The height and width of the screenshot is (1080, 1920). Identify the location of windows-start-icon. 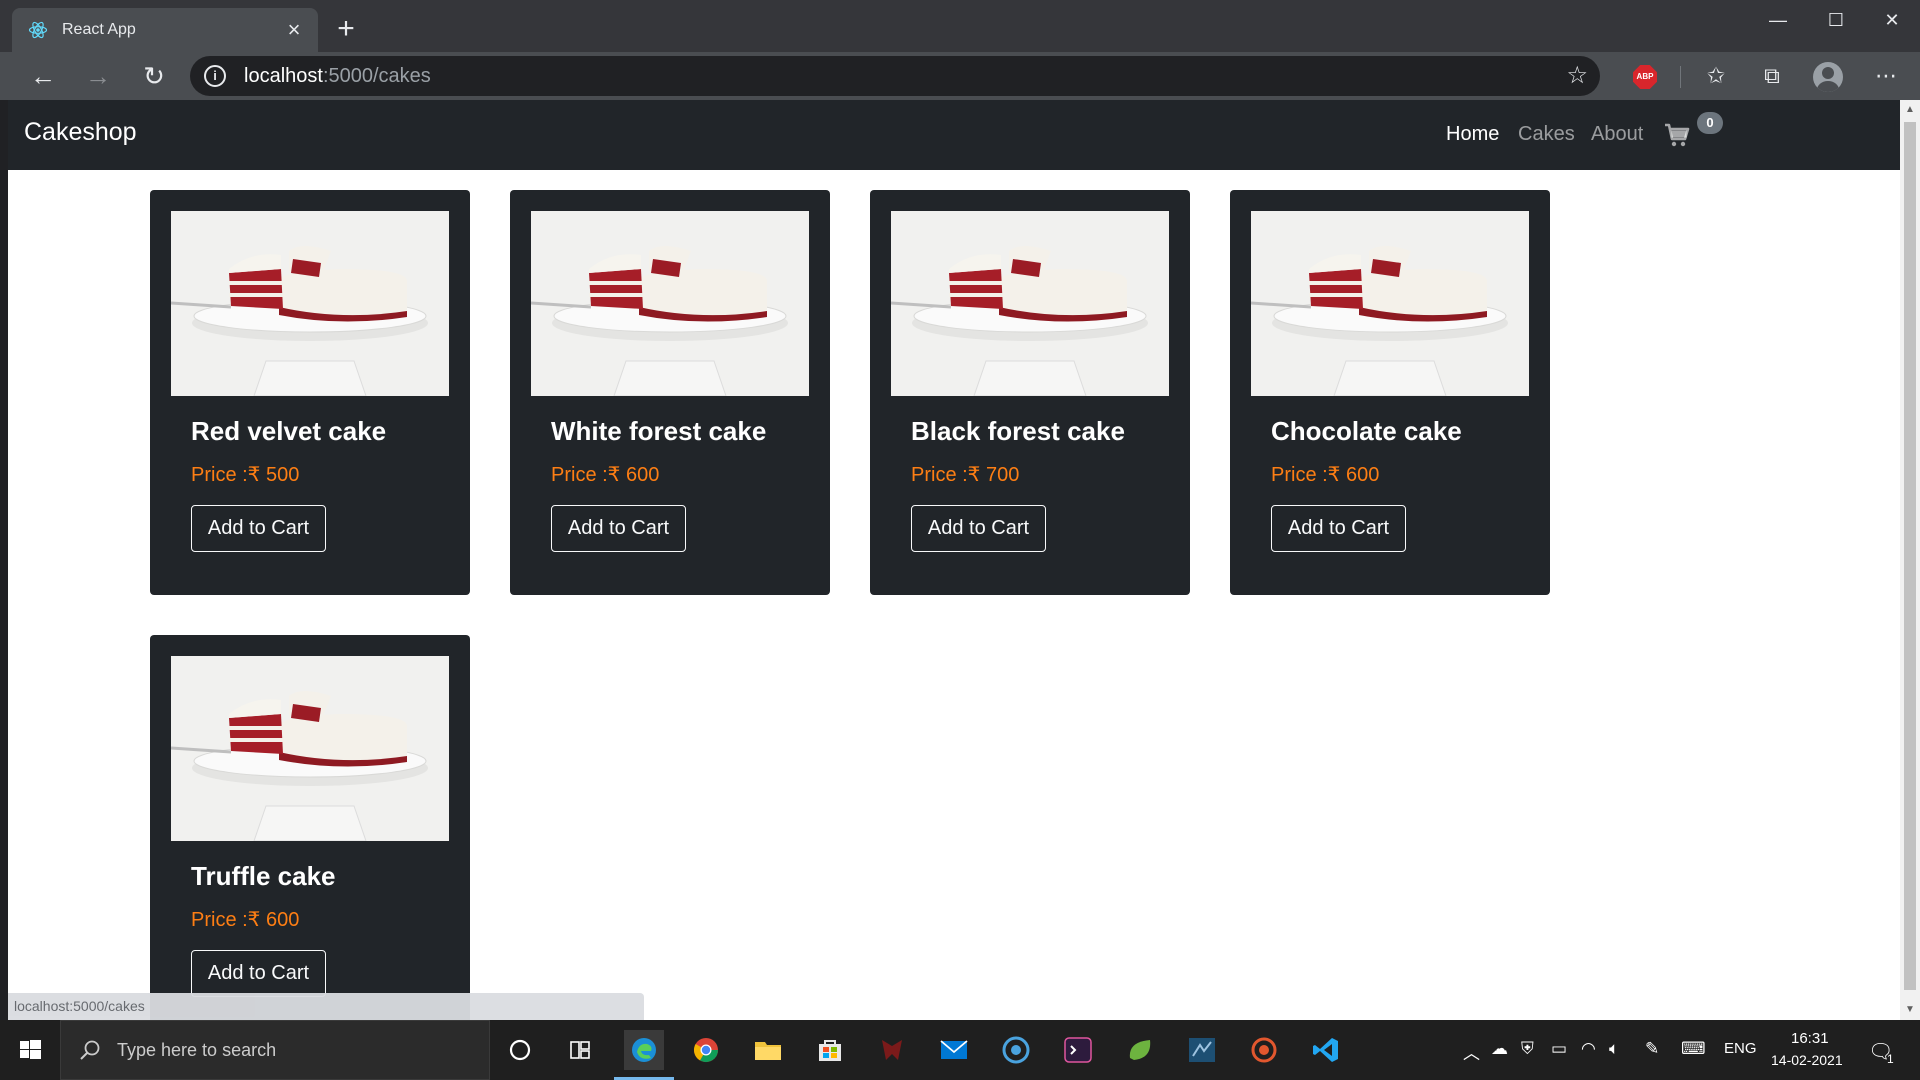
(30, 1050).